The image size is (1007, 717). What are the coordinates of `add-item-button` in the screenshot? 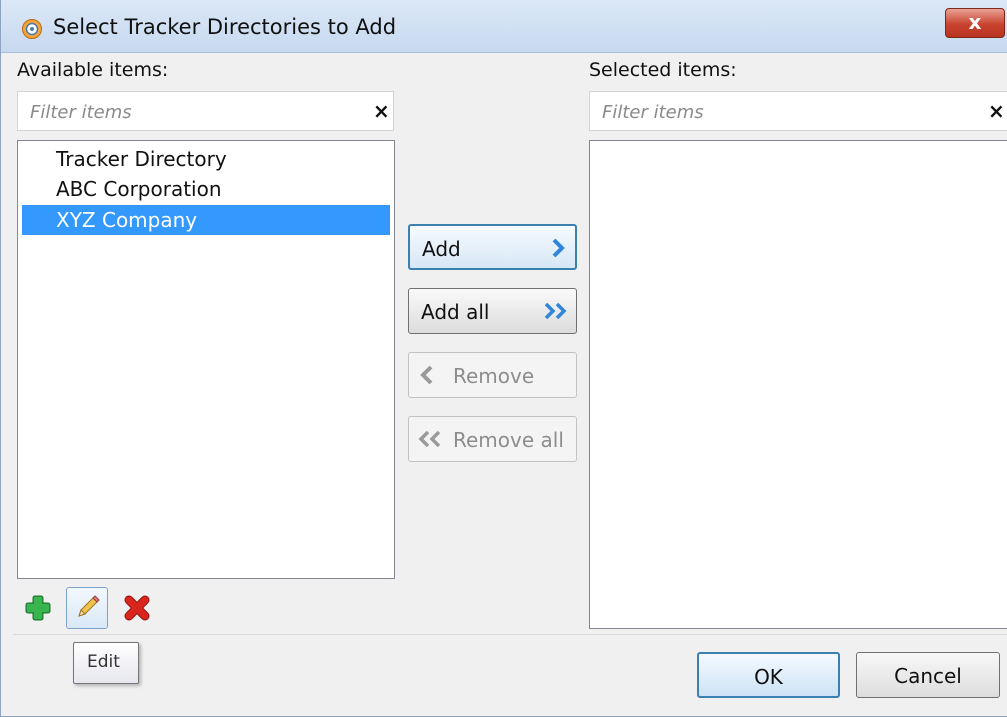 It's located at (38, 608).